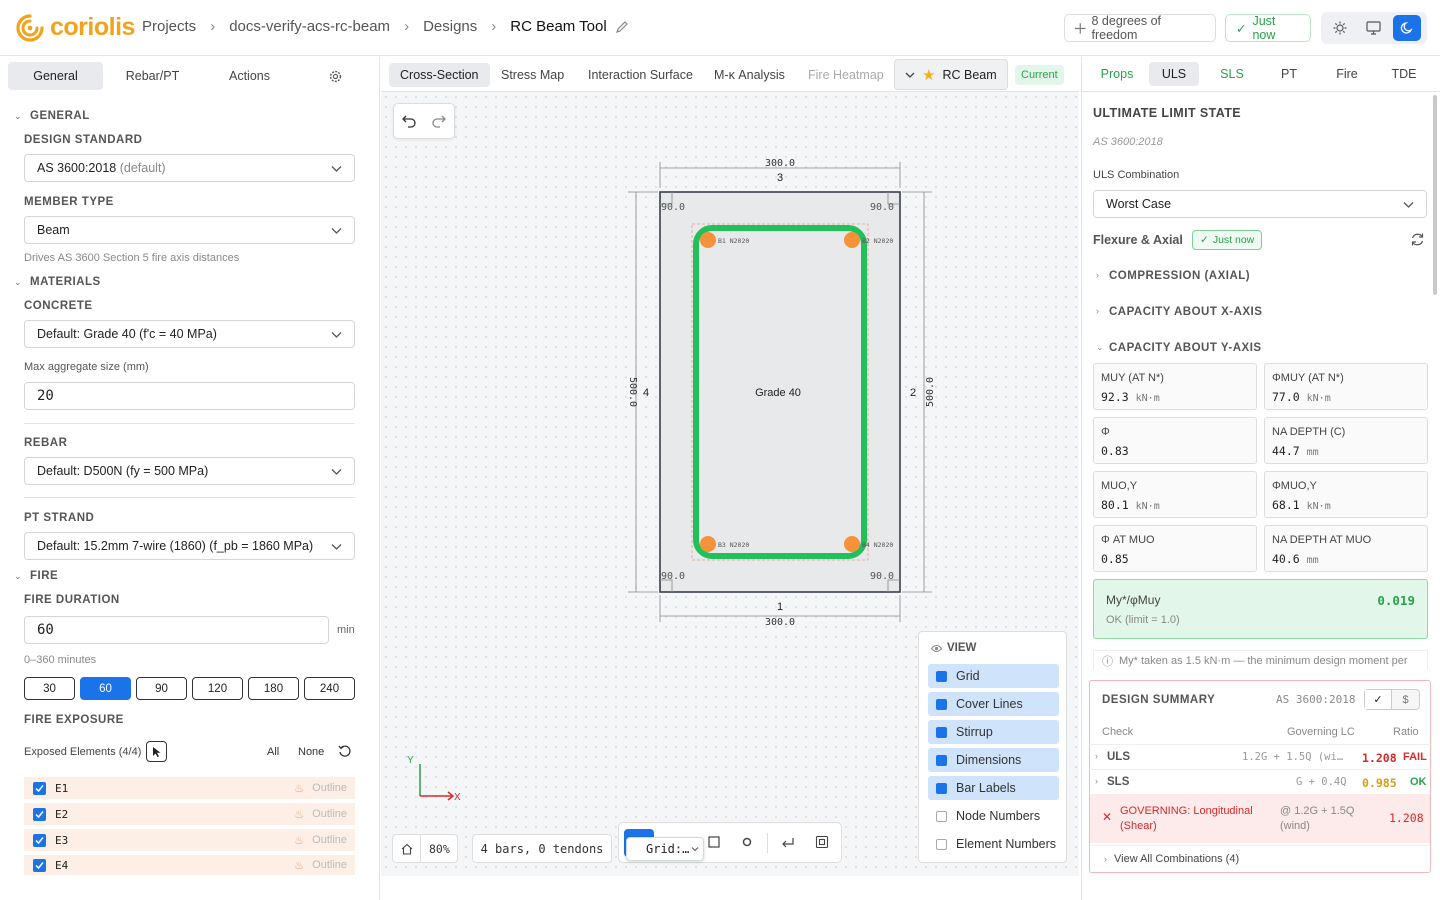 The height and width of the screenshot is (900, 1440). Describe the element at coordinates (1232, 74) in the screenshot. I see `tab-sls: SLS` at that location.